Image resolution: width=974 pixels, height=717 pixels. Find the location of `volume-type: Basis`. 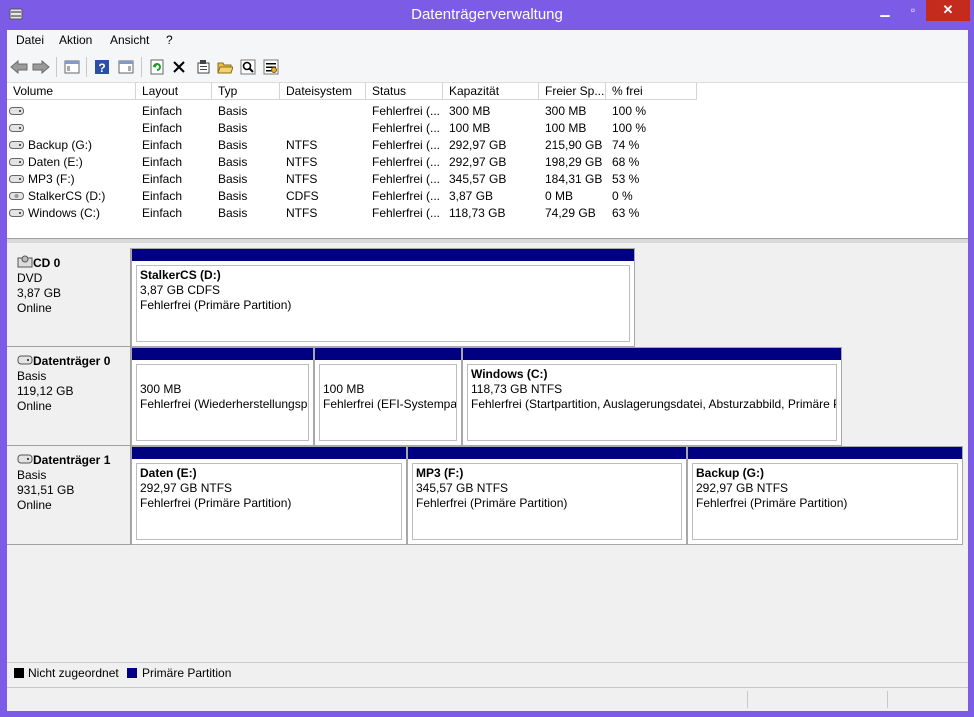

volume-type: Basis is located at coordinates (233, 111).